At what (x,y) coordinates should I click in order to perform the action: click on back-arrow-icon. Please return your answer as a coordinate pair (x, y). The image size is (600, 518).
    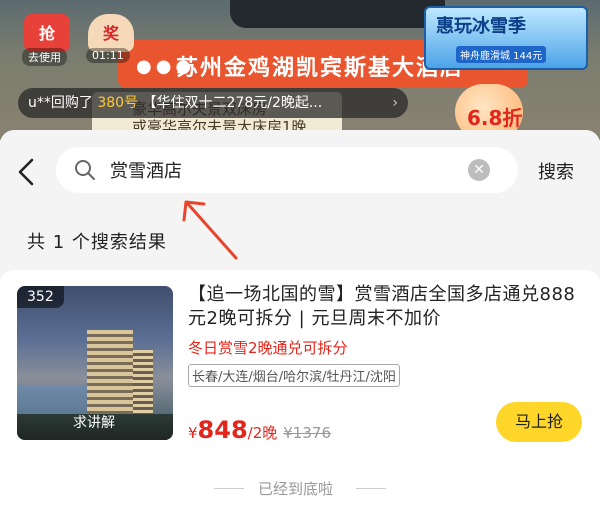
    Looking at the image, I should click on (26, 172).